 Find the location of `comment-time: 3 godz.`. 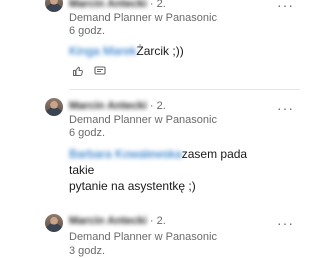

comment-time: 3 godz. is located at coordinates (87, 251).